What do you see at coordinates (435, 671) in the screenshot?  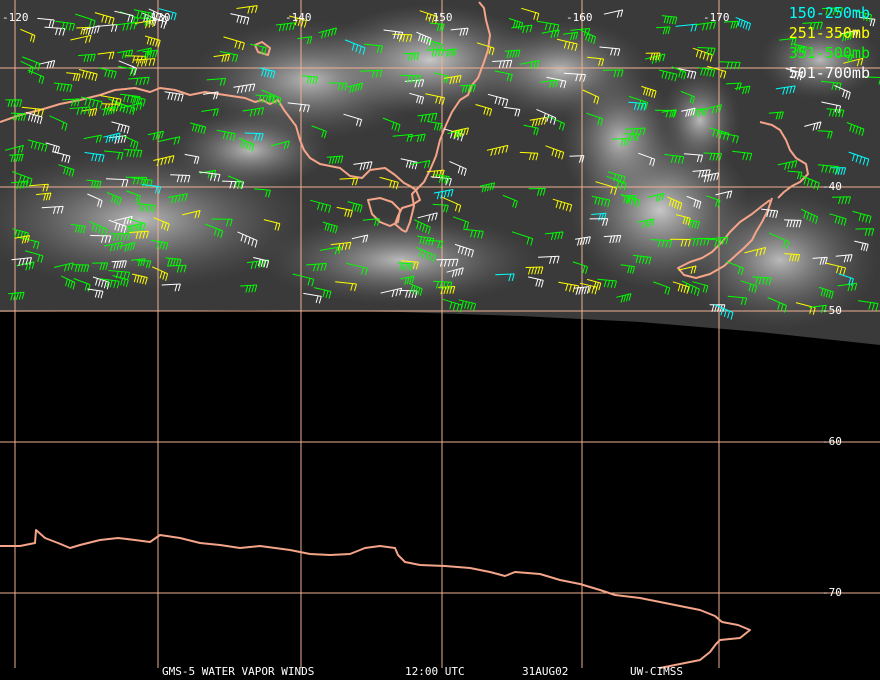 I see `caption-time: 12:00 UTC` at bounding box center [435, 671].